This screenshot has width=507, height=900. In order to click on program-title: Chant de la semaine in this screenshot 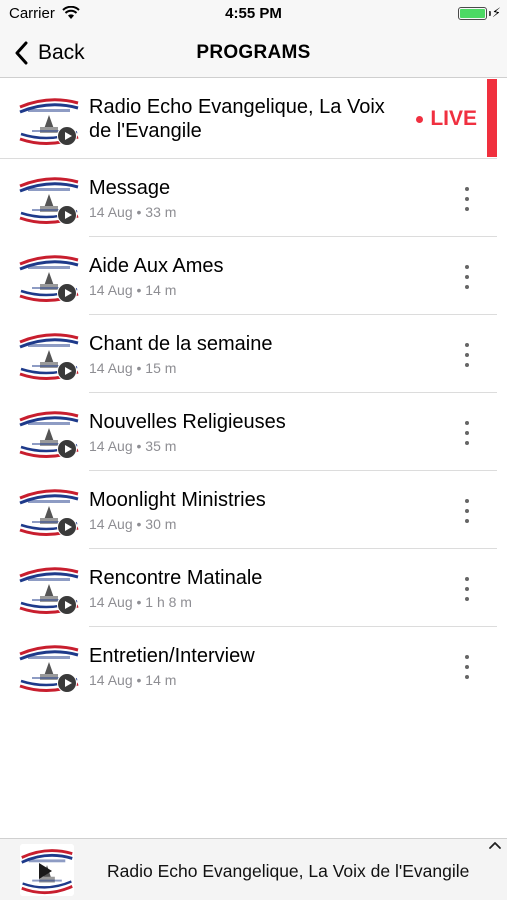, I will do `click(181, 344)`.